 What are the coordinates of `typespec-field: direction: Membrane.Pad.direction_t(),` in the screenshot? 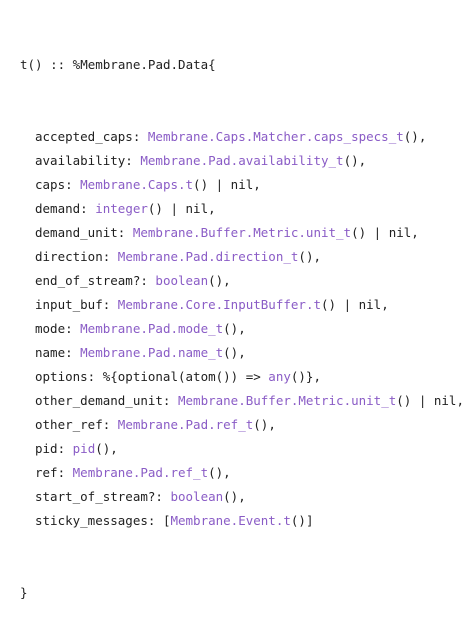 It's located at (242, 257).